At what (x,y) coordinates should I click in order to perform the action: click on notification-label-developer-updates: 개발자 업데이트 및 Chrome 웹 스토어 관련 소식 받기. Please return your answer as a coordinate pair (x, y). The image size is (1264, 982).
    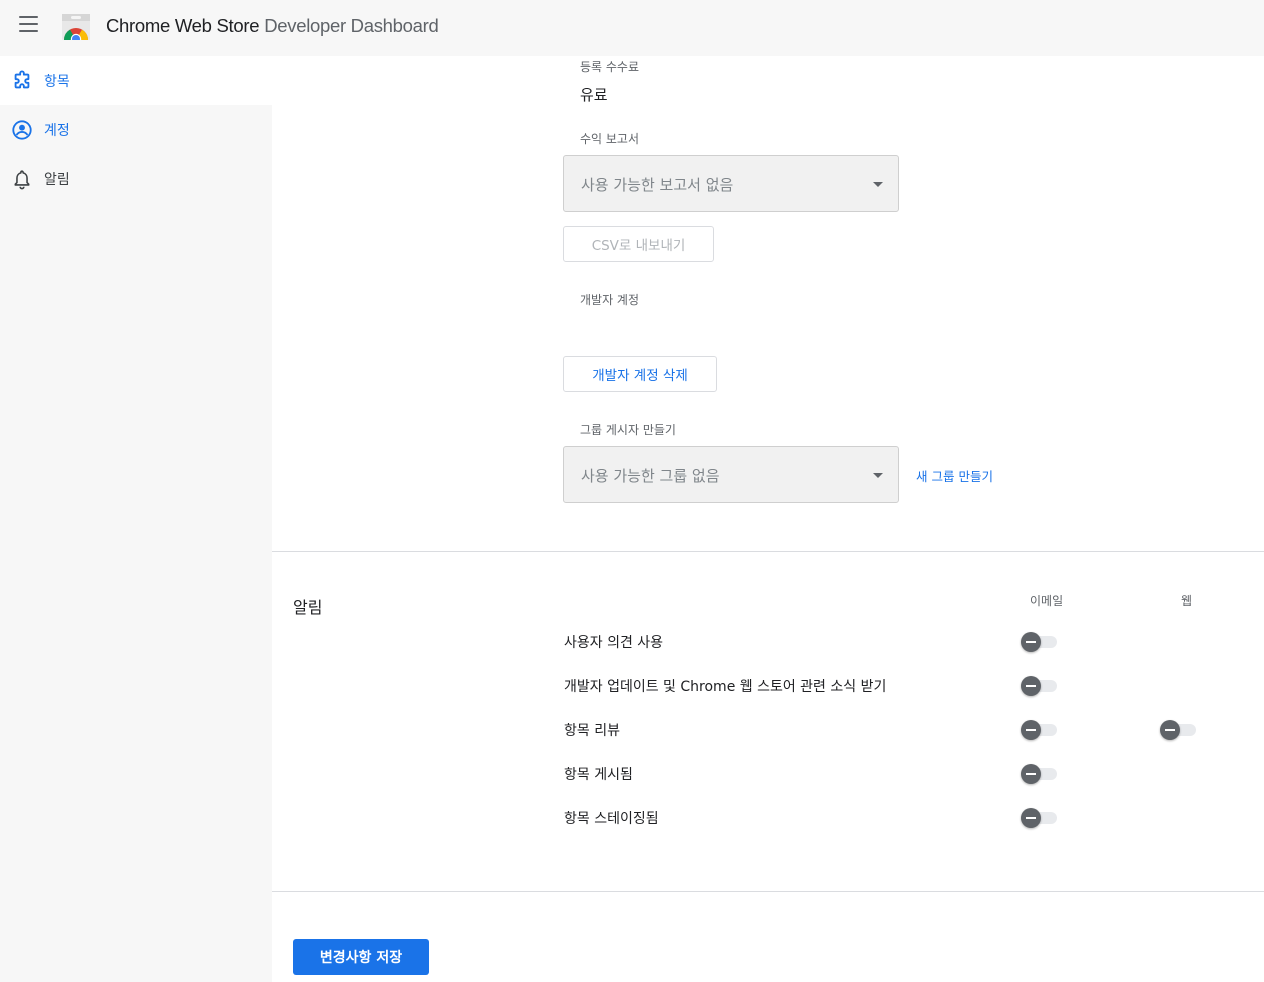
    Looking at the image, I should click on (725, 687).